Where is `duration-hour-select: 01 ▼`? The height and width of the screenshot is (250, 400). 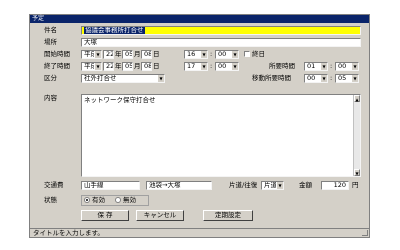
duration-hour-select: 01 ▼ is located at coordinates (316, 66).